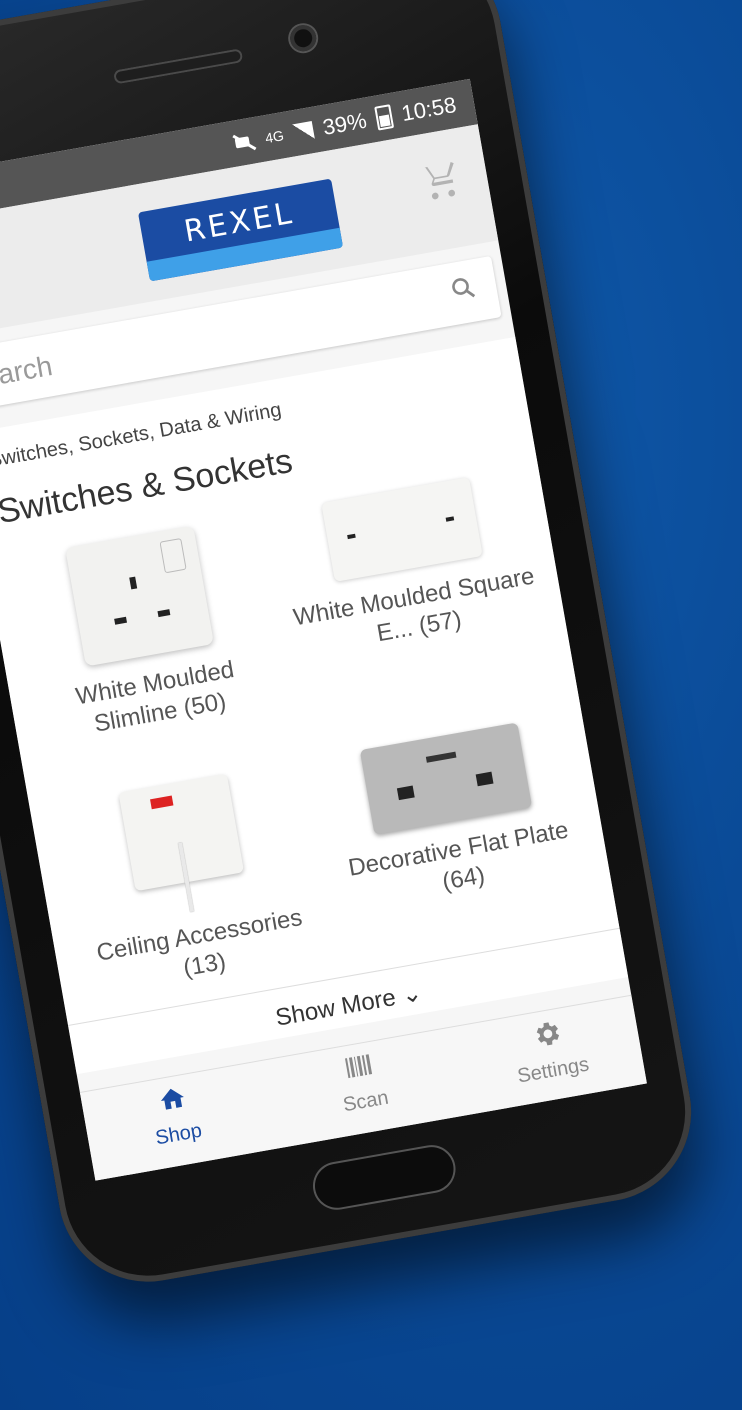  What do you see at coordinates (463, 288) in the screenshot?
I see `search-icon` at bounding box center [463, 288].